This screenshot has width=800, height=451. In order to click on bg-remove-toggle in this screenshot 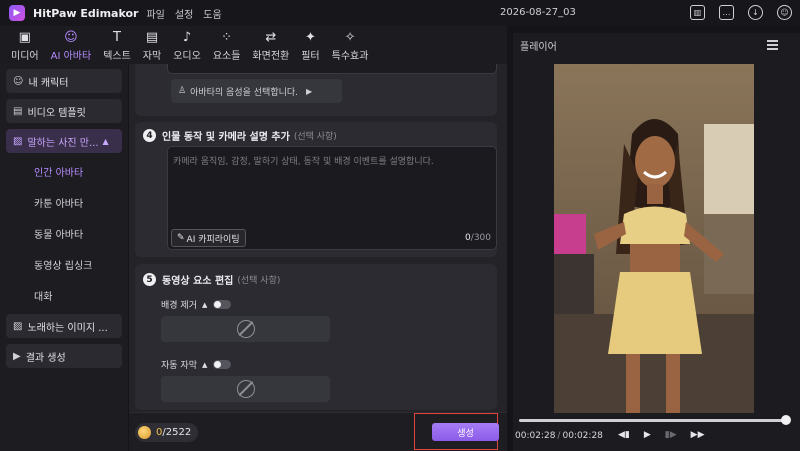, I will do `click(222, 304)`.